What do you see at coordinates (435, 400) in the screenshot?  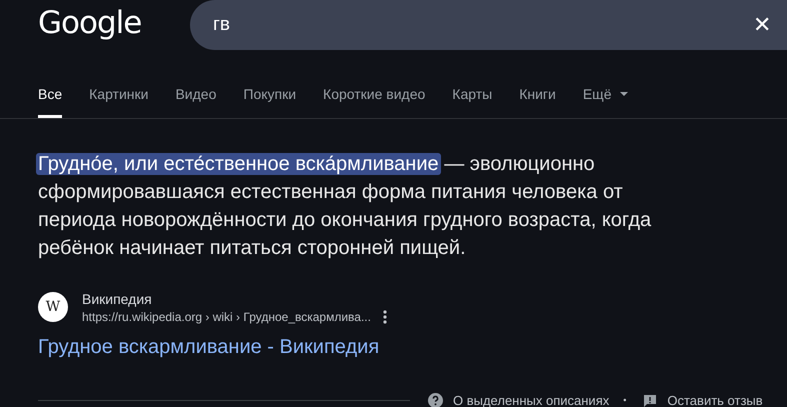 I see `help-icon` at bounding box center [435, 400].